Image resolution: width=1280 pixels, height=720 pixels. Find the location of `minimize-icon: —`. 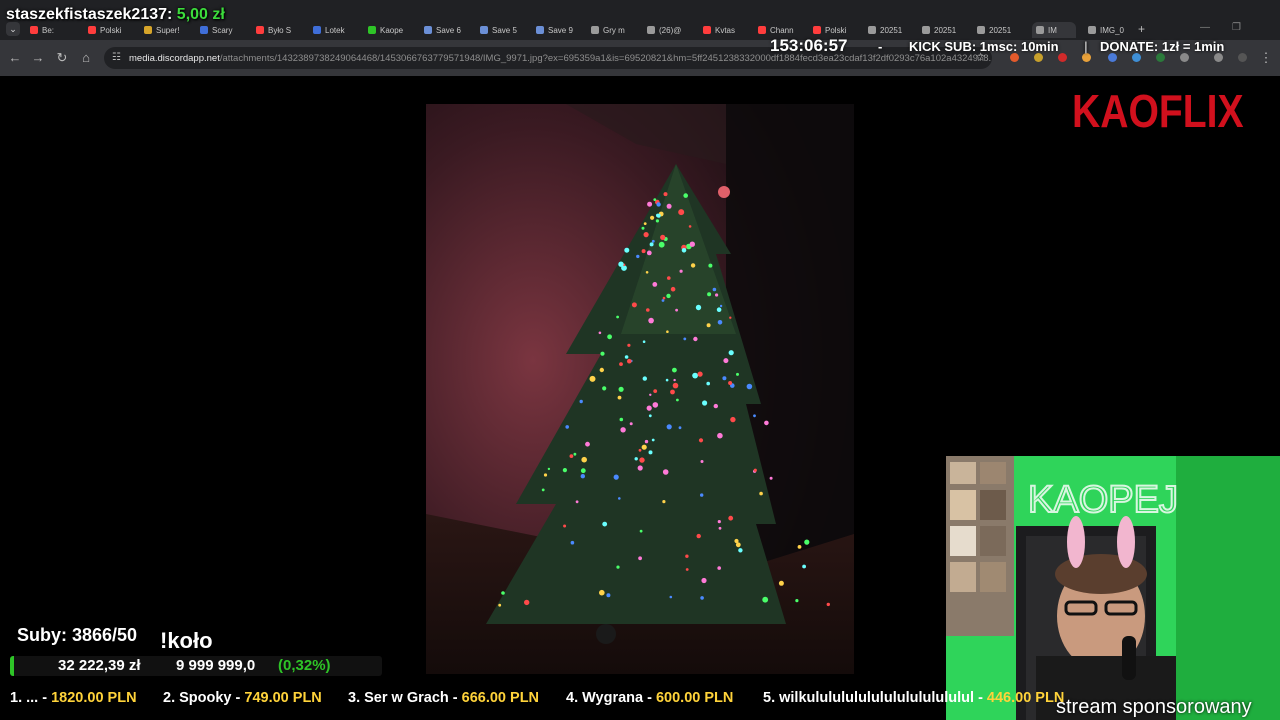

minimize-icon: — is located at coordinates (1205, 27).